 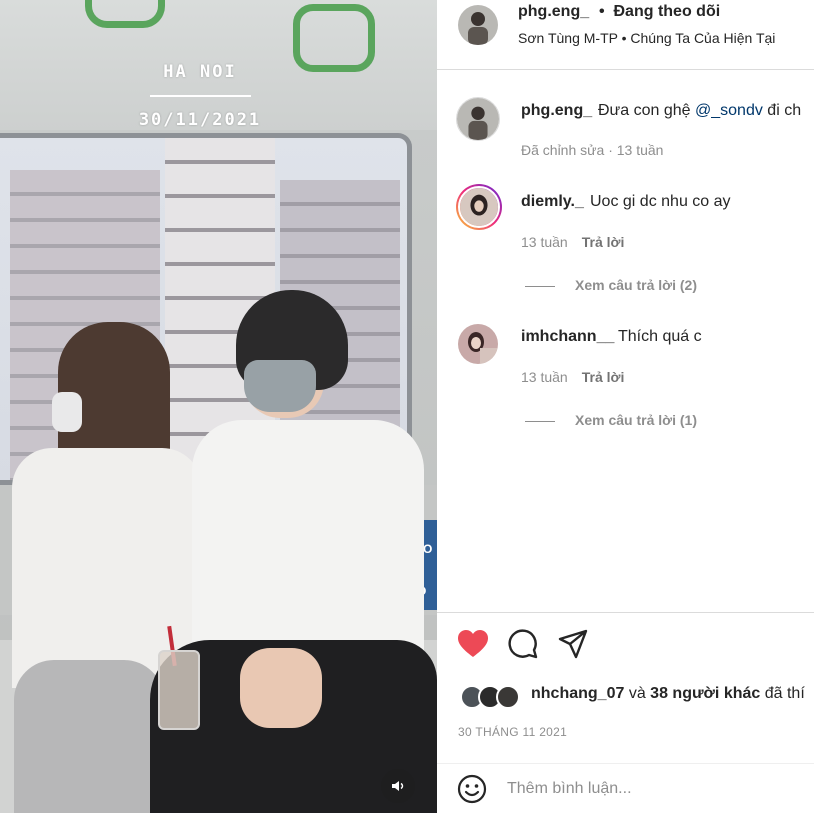 I want to click on comment-button, so click(x=523, y=646).